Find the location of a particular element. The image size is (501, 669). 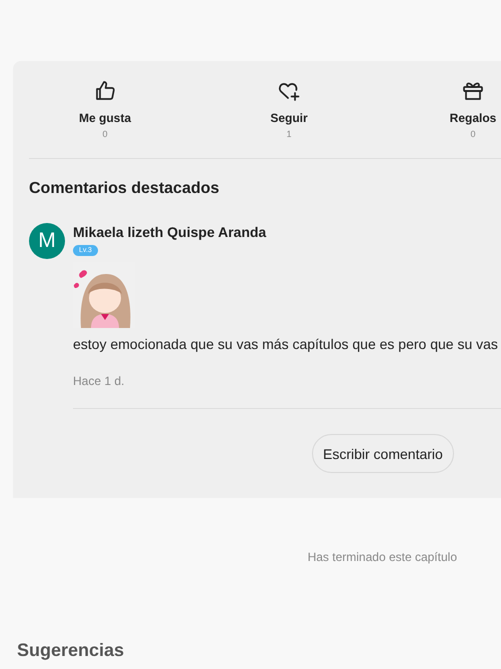

comment-text: estoy emocionada que su vas más capítulos que es pero que su vas is located at coordinates (285, 344).